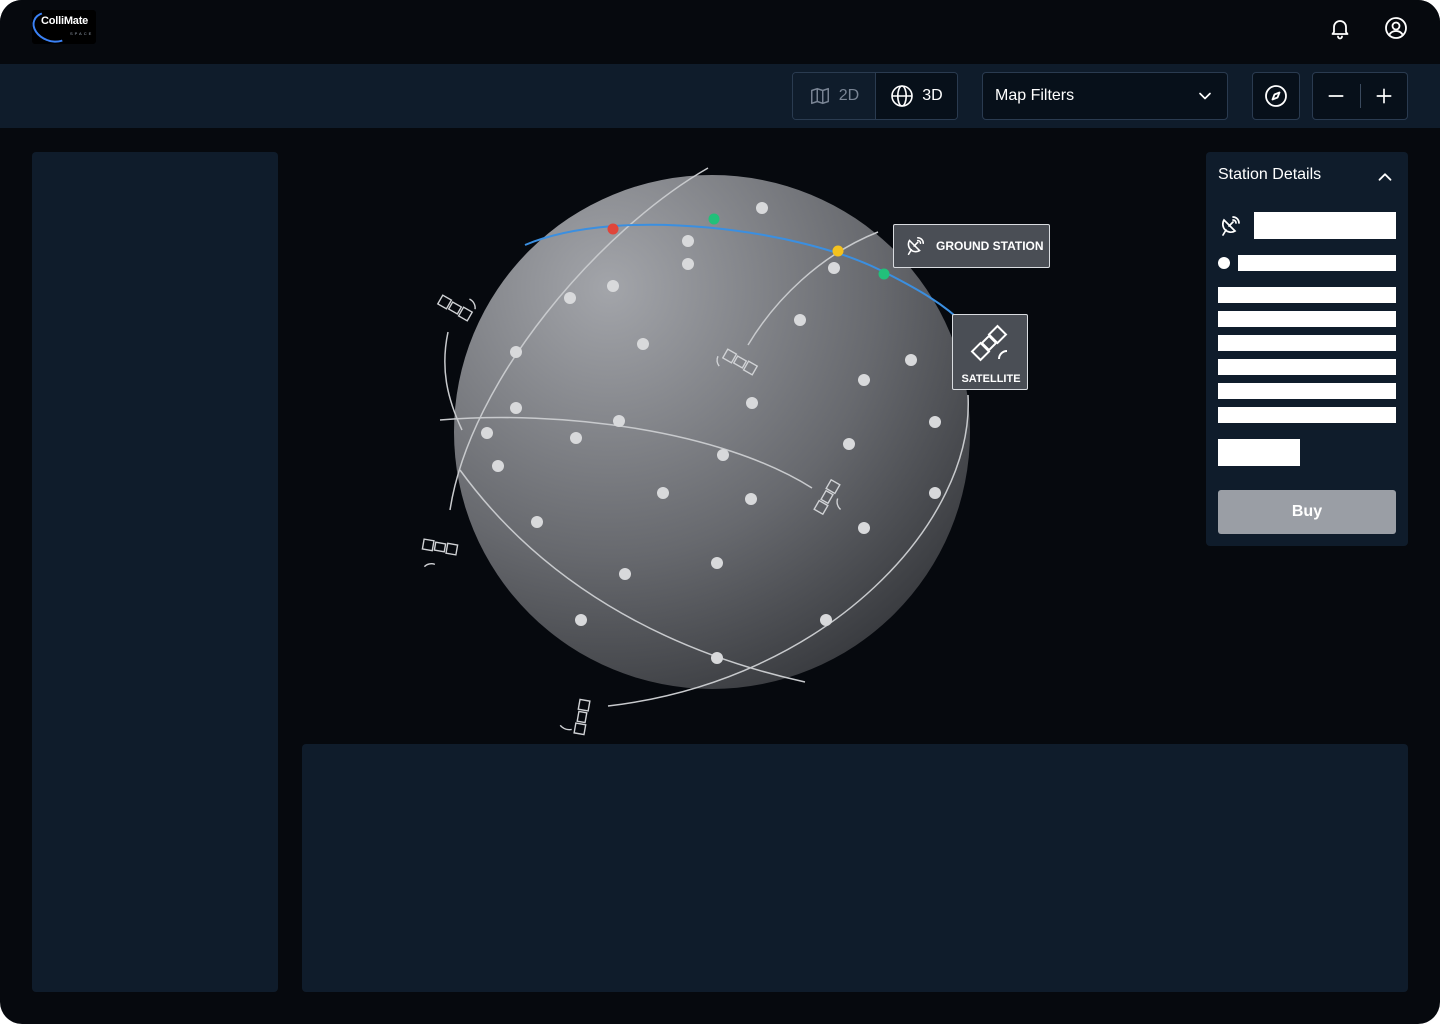  What do you see at coordinates (989, 343) in the screenshot?
I see `satellite-icon` at bounding box center [989, 343].